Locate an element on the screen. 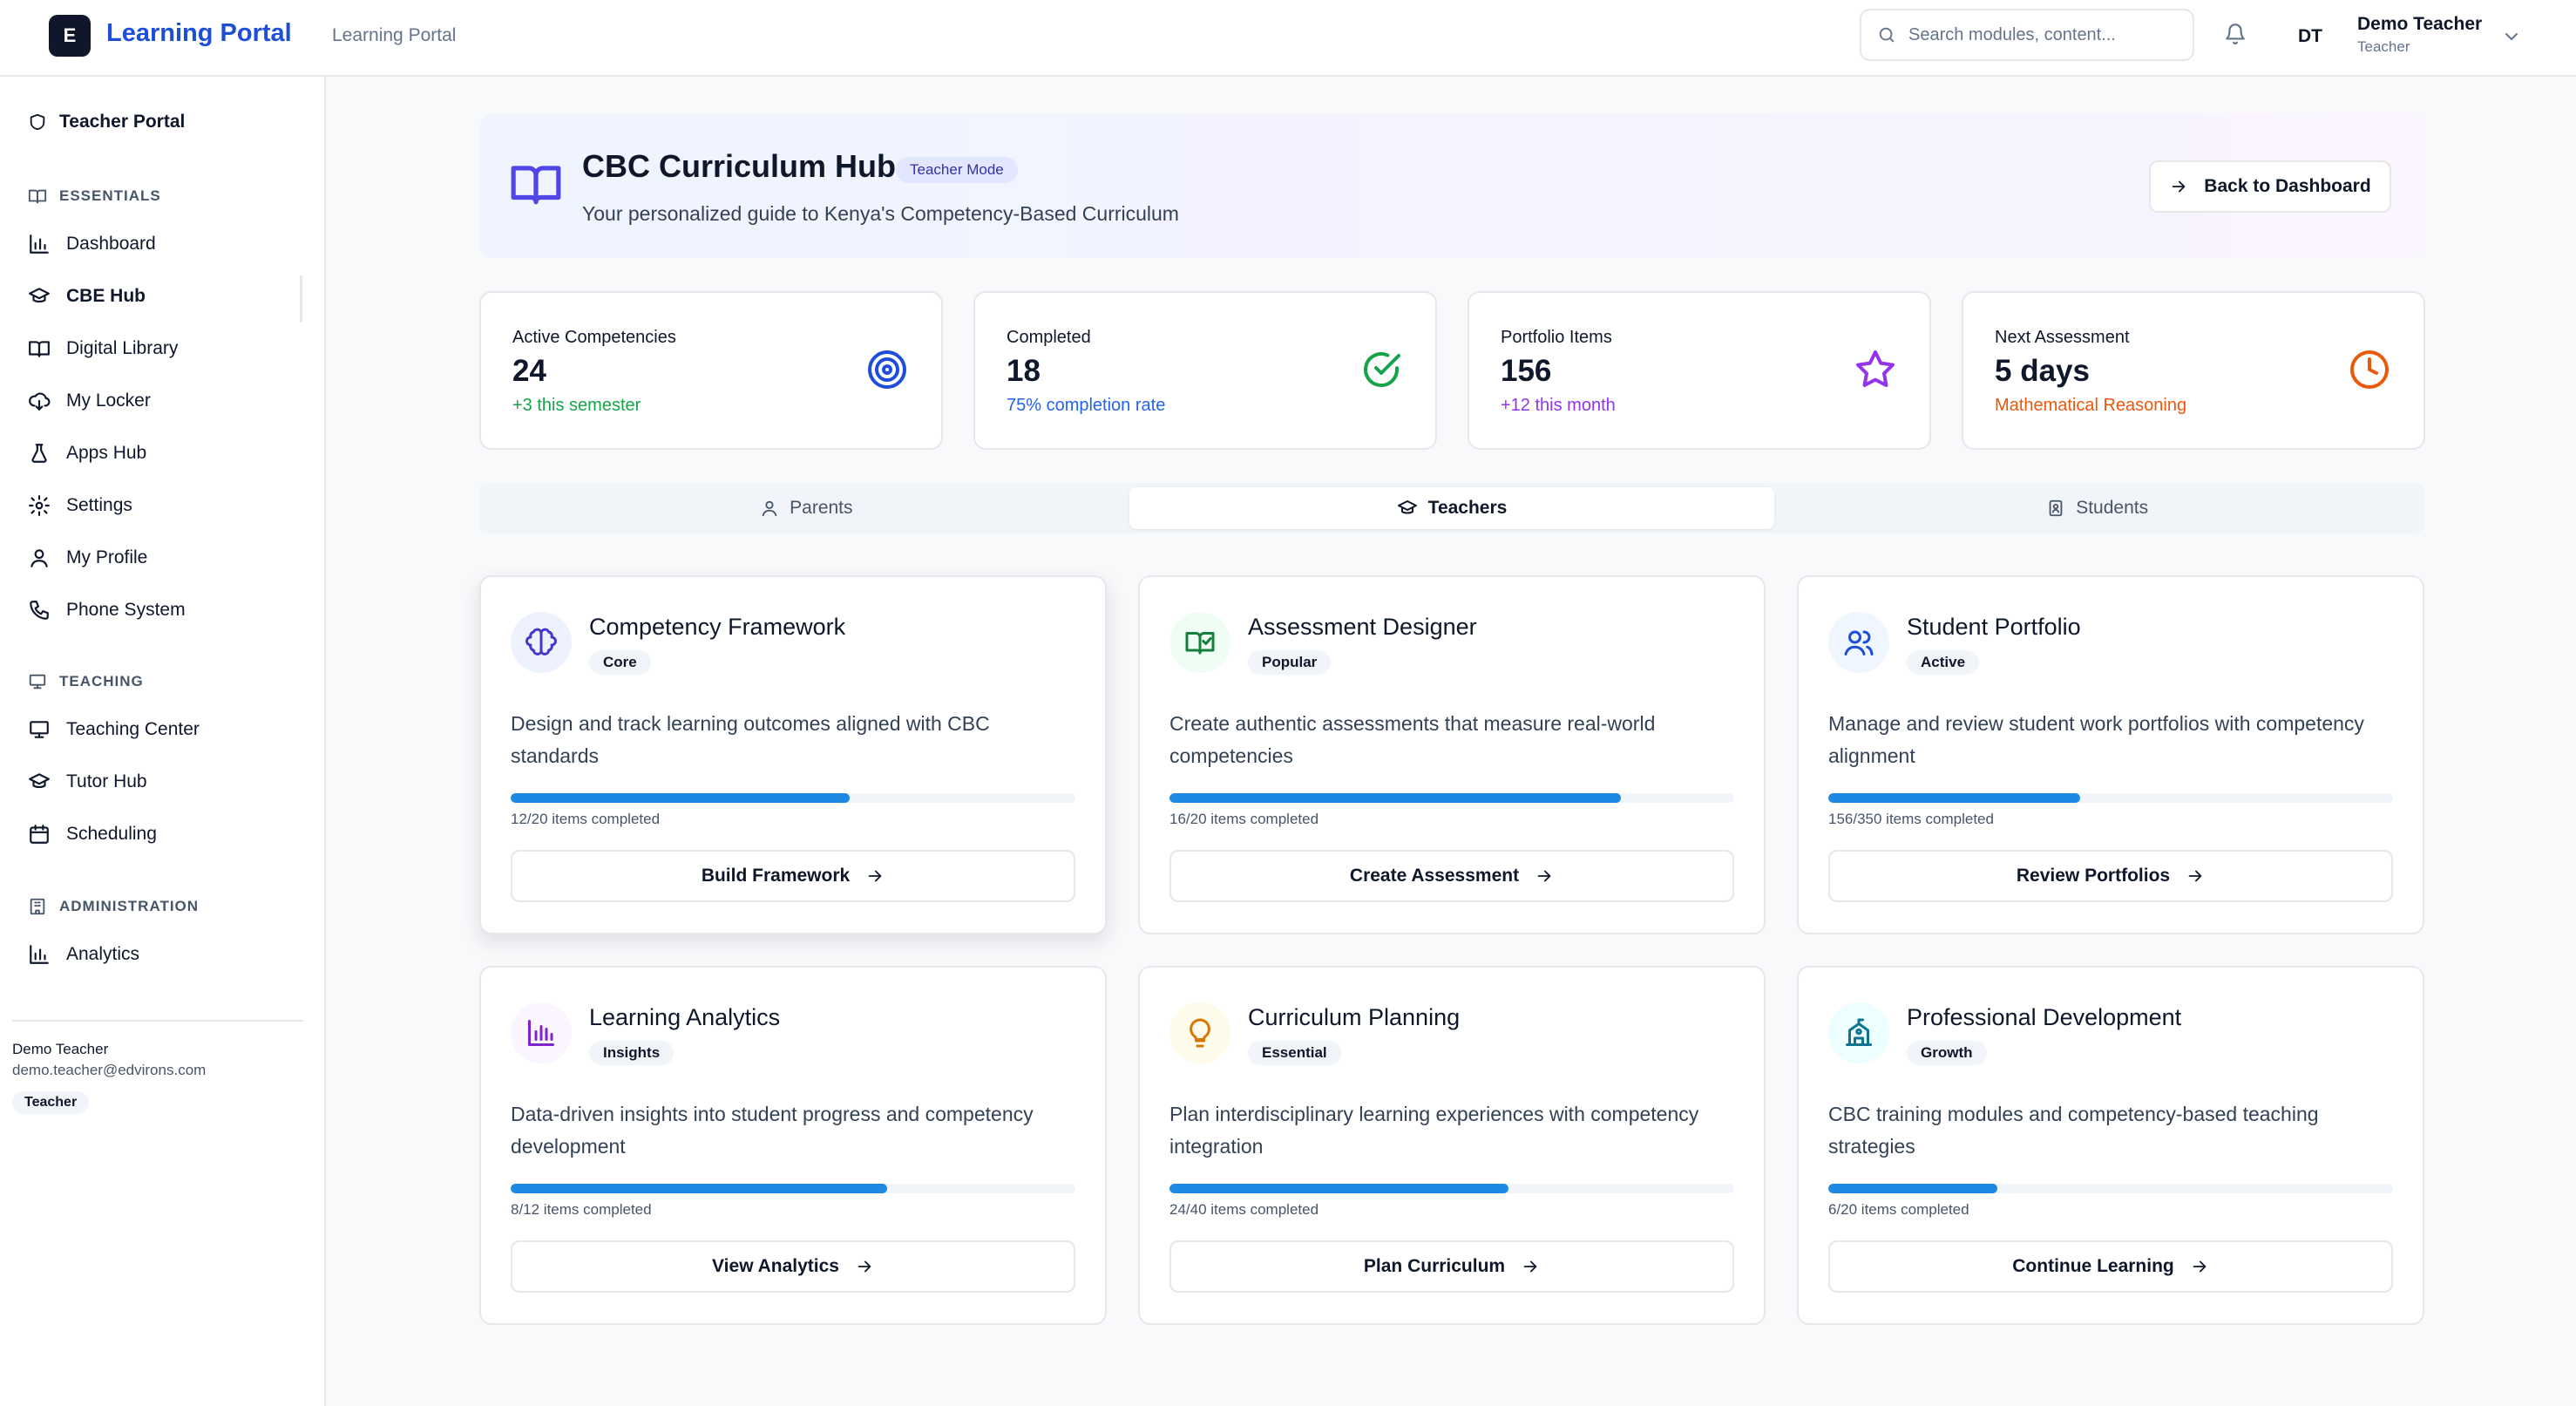  sidebar-portal-title: Teacher Portal is located at coordinates (107, 122).